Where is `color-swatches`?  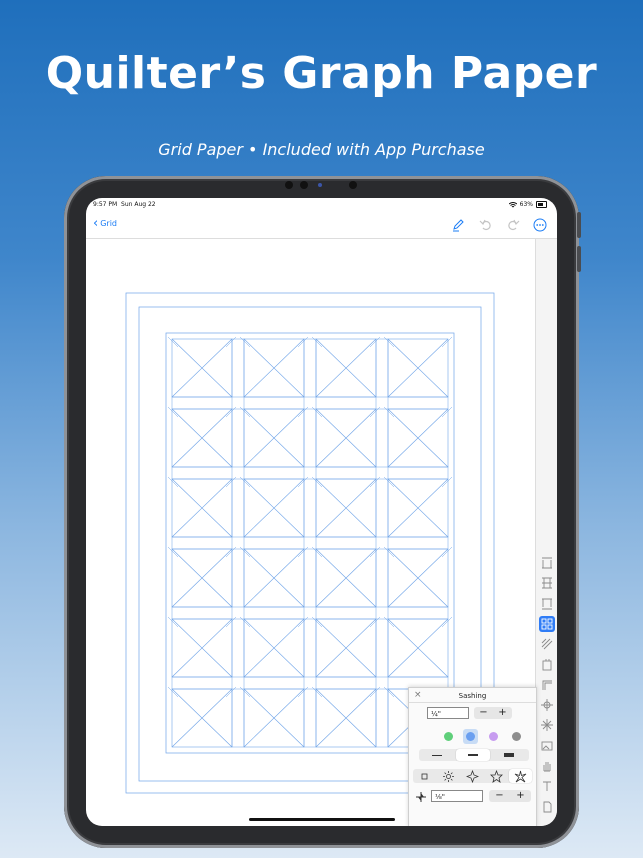 color-swatches is located at coordinates (476, 736).